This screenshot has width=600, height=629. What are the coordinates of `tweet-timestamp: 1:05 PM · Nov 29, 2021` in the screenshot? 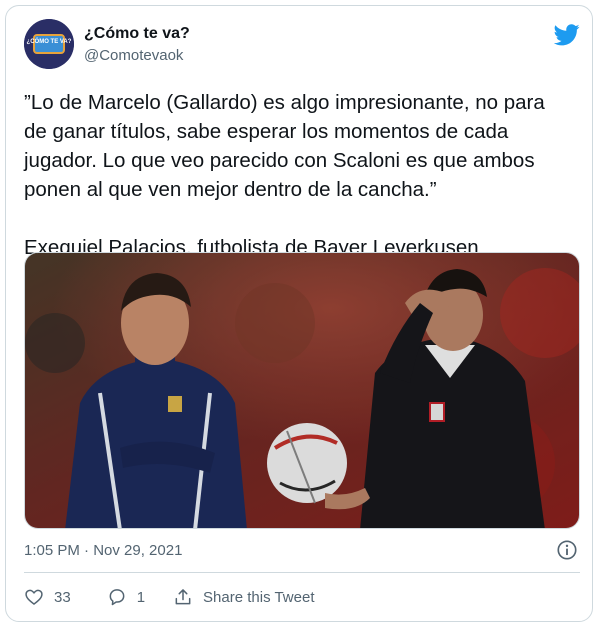 It's located at (103, 550).